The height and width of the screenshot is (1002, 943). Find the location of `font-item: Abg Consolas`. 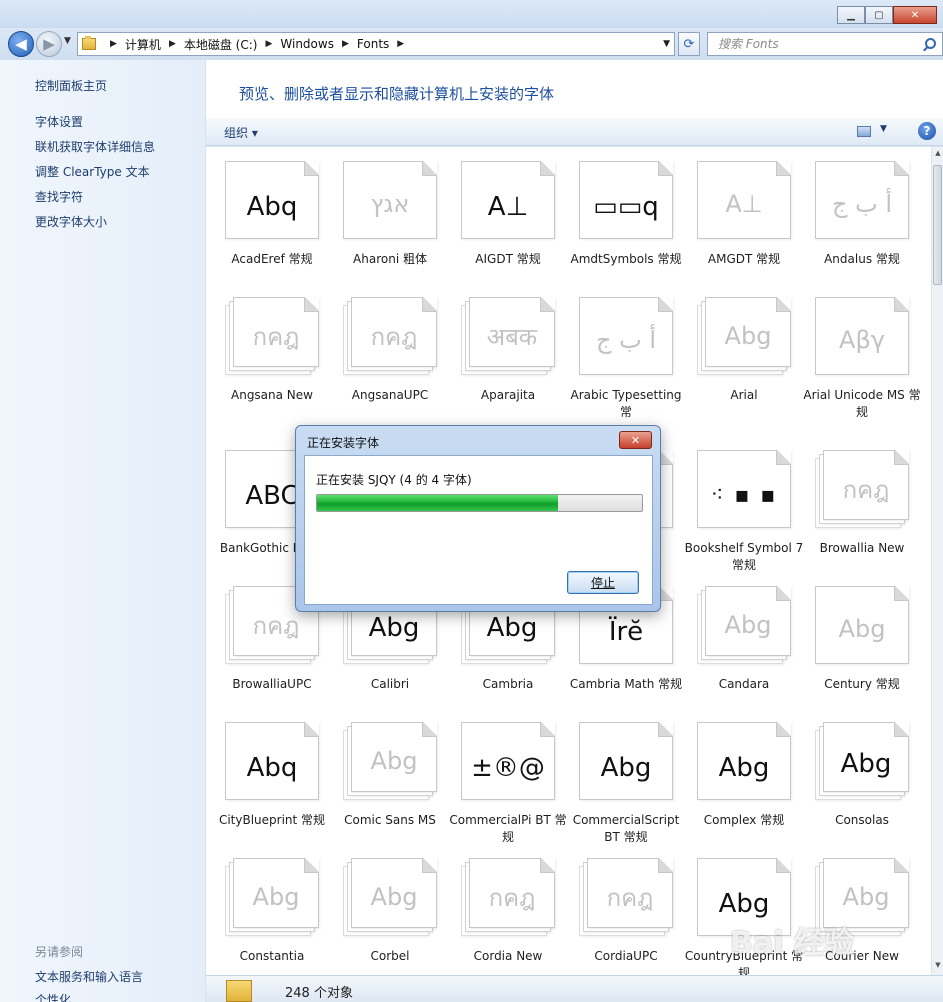

font-item: Abg Consolas is located at coordinates (855, 776).